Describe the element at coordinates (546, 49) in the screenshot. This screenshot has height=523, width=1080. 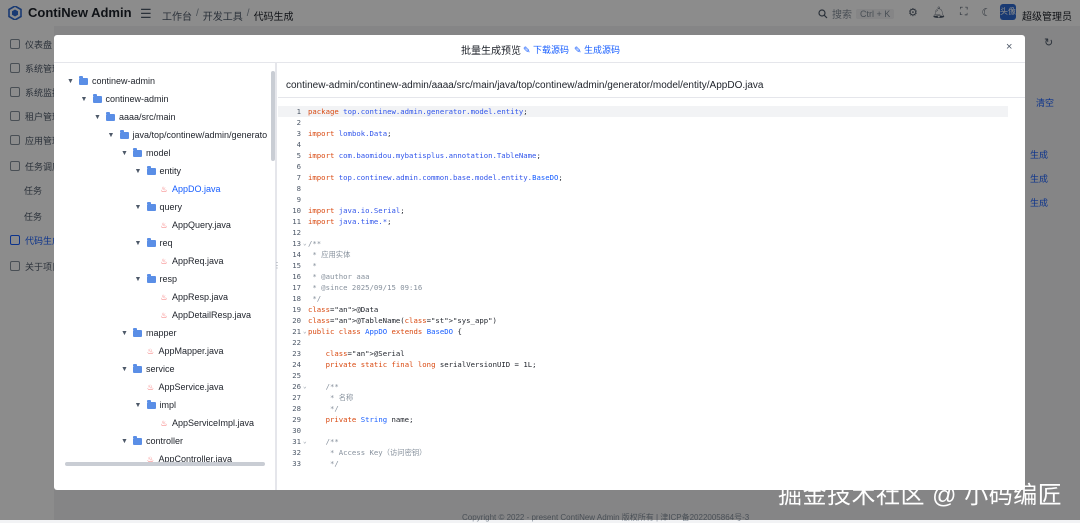
I see `download-source-button: ✎ 下载源码` at that location.